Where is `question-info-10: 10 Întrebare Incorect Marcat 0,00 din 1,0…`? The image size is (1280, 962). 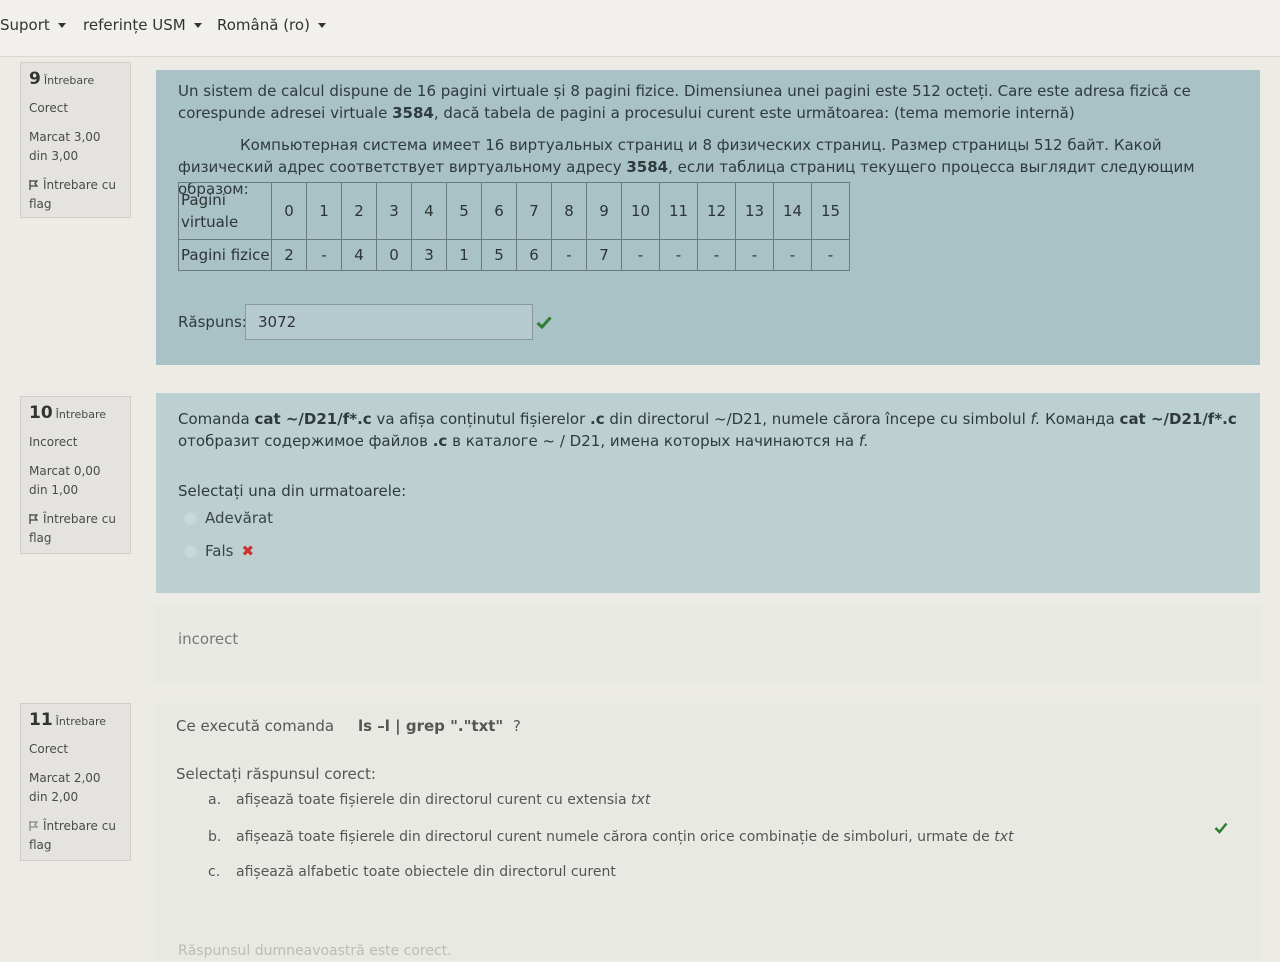
question-info-10: 10 Întrebare Incorect Marcat 0,00 din 1,0… is located at coordinates (75, 475).